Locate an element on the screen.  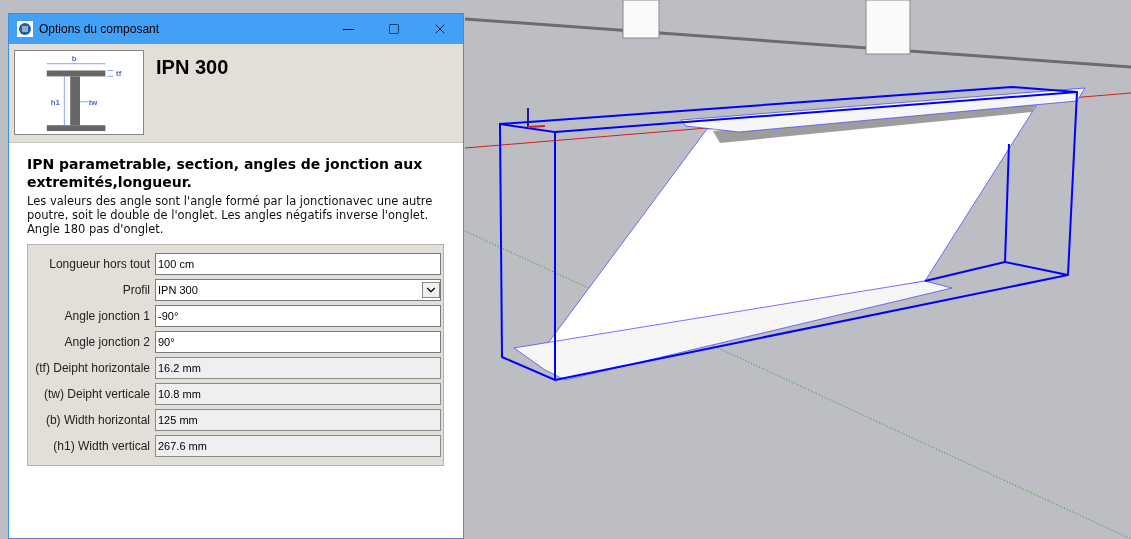
dropdown-field: IPN 300 is located at coordinates (298, 290).